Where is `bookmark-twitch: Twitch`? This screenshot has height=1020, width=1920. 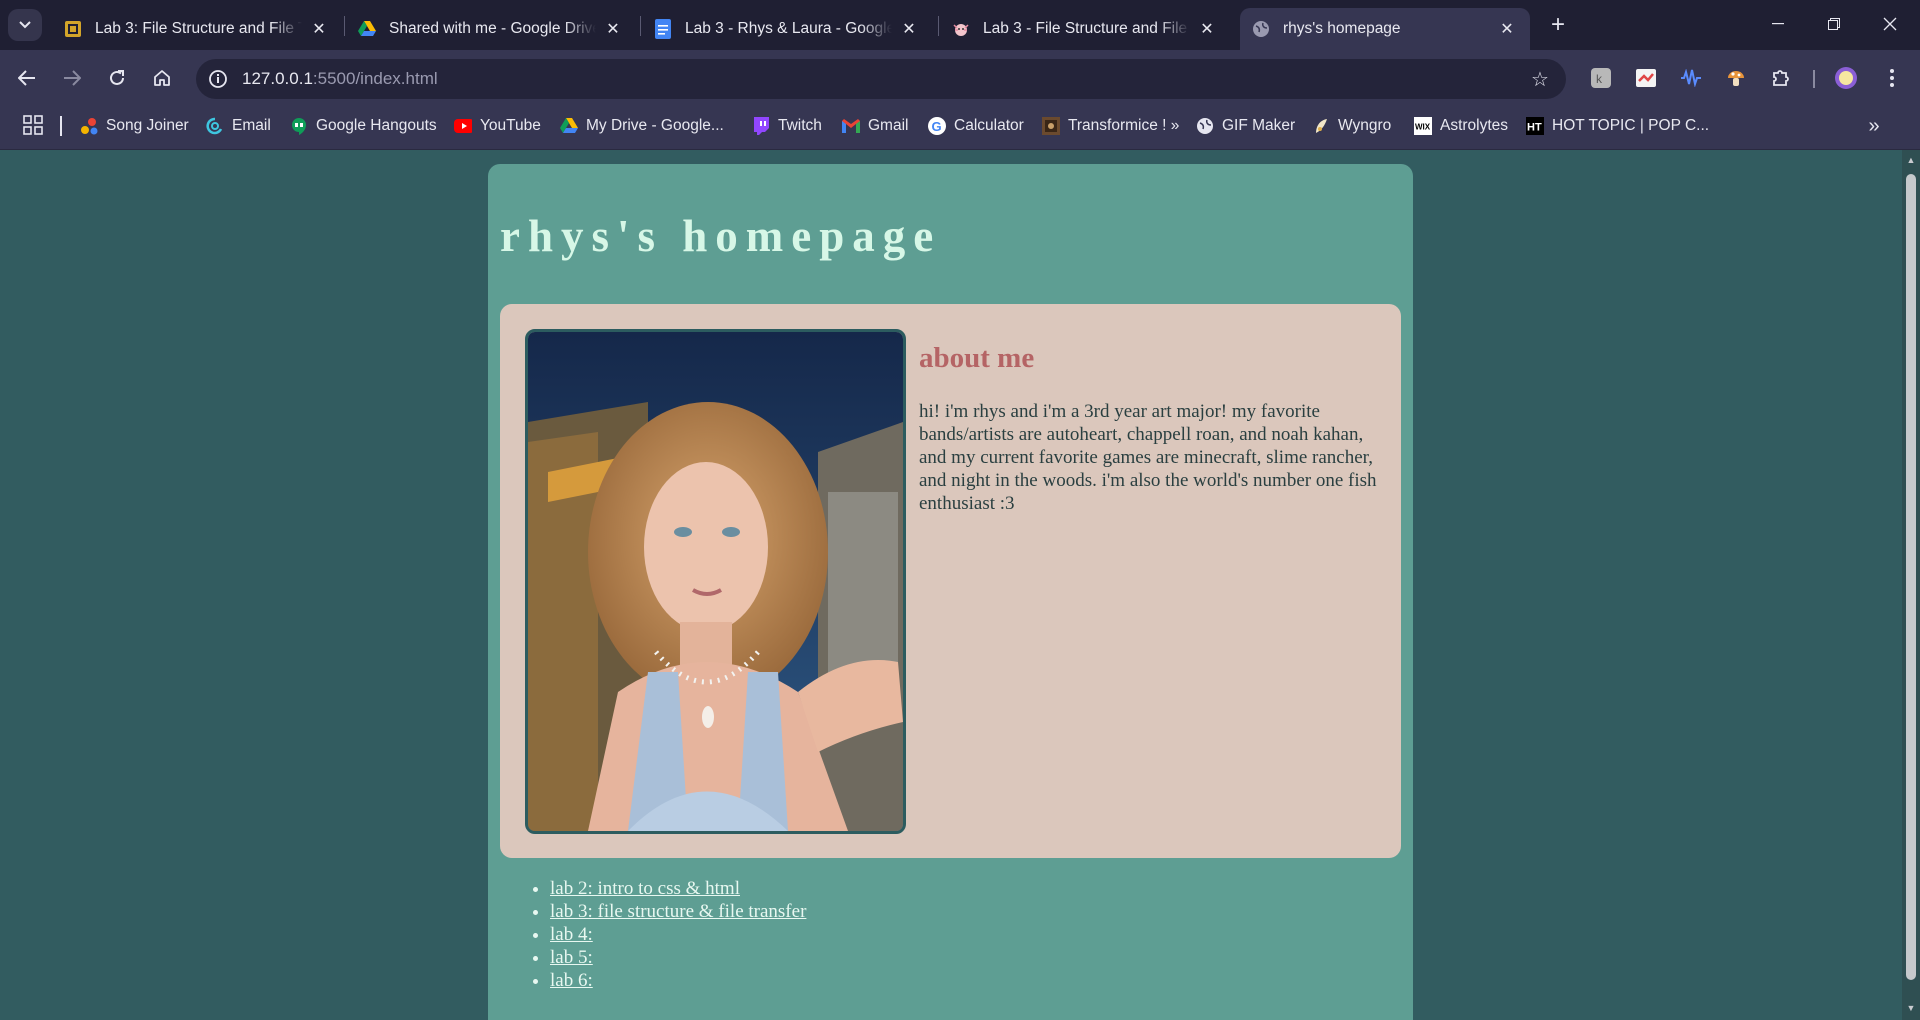 bookmark-twitch: Twitch is located at coordinates (787, 126).